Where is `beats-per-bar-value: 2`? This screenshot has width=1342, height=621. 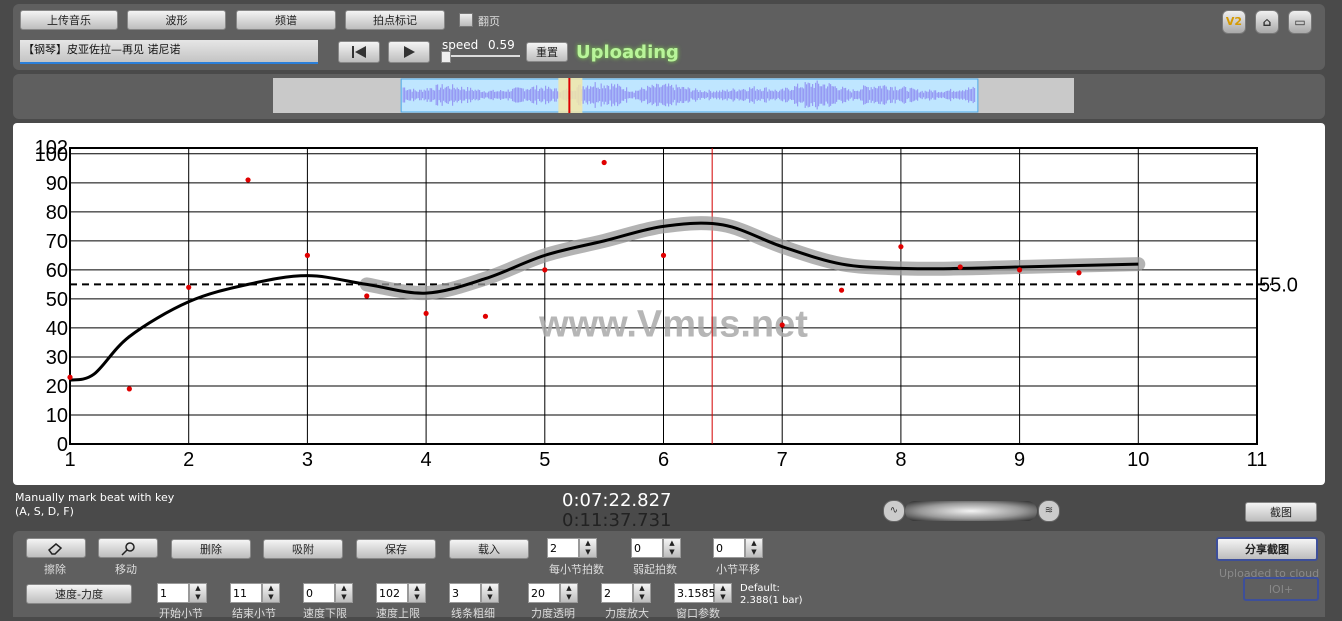
beats-per-bar-value: 2 is located at coordinates (563, 548).